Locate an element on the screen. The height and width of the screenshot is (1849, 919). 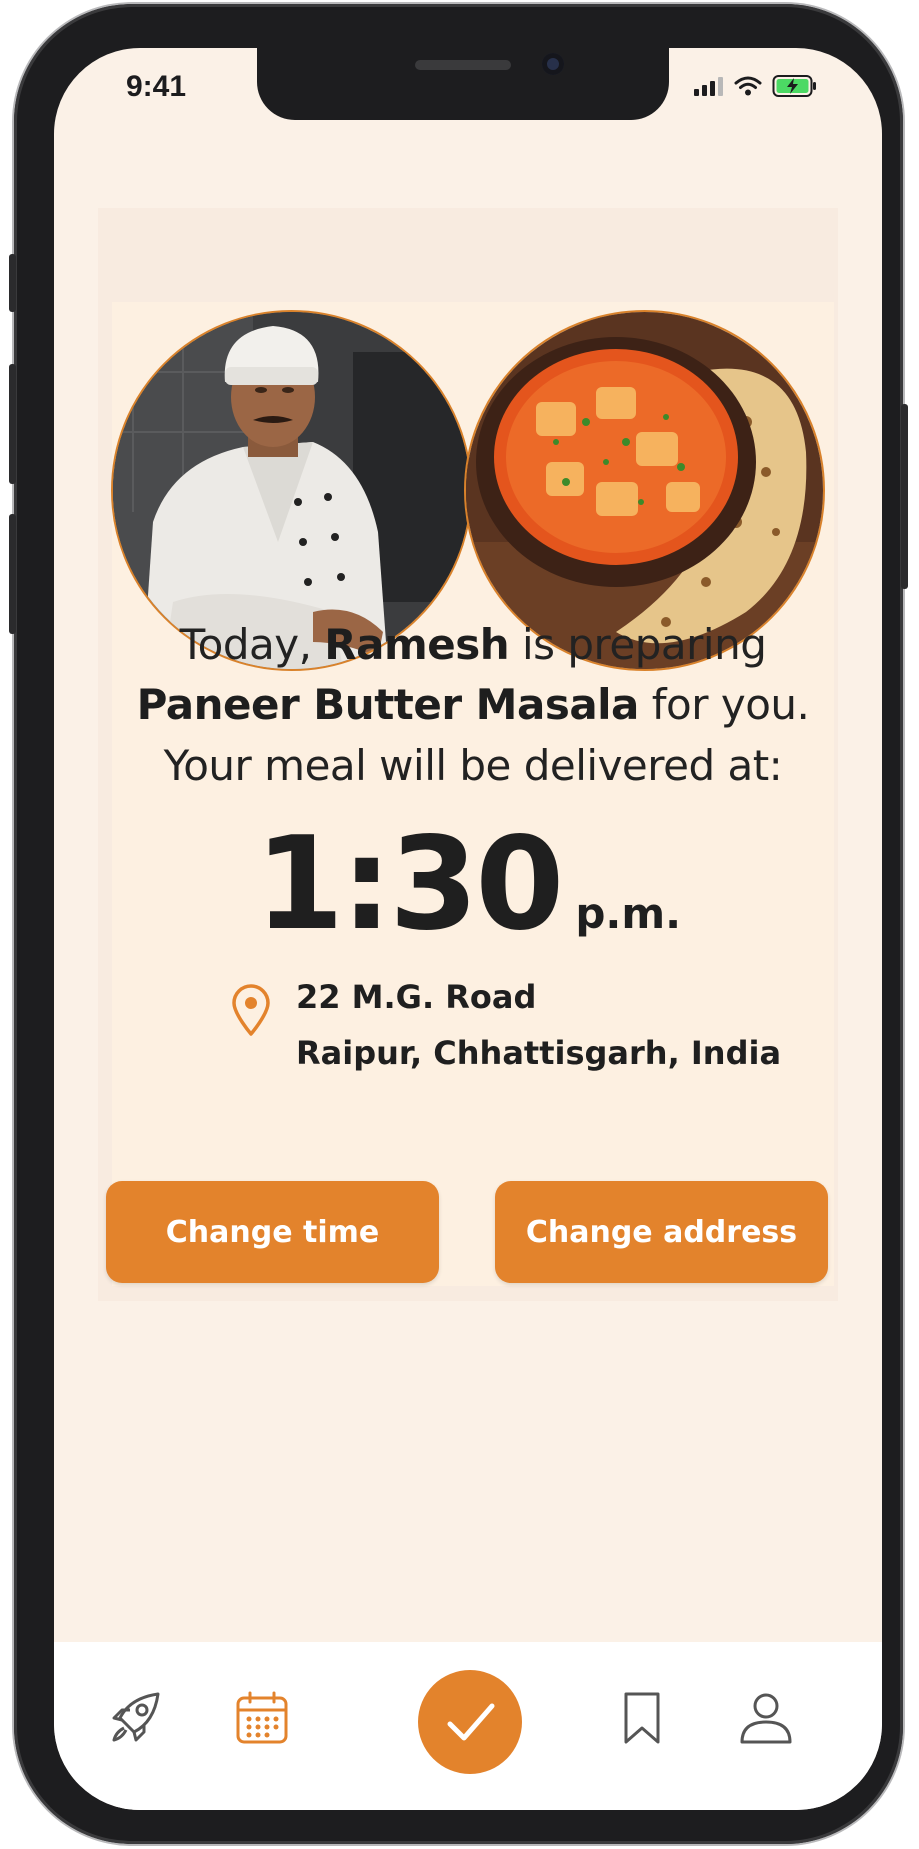
address-line-1: 22 M.G. Road is located at coordinates (416, 997).